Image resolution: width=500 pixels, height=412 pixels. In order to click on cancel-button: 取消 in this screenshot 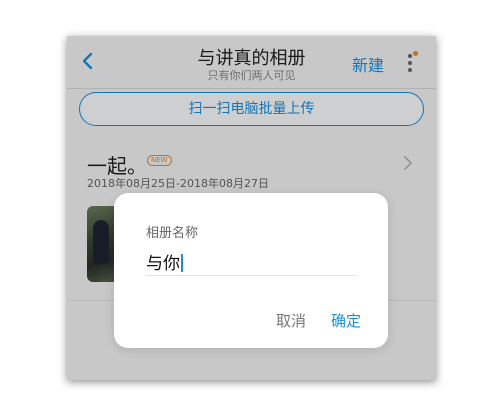, I will do `click(291, 320)`.